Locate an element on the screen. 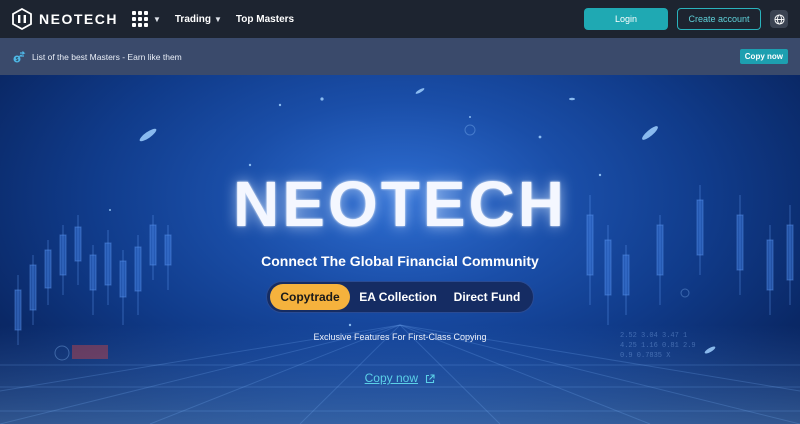  money-transfer-icon: $ is located at coordinates (19, 56).